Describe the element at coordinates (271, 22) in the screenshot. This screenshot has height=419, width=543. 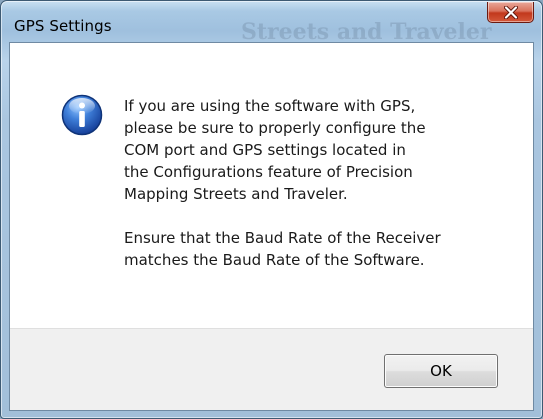
I see `title-bar: GPS Settings` at that location.